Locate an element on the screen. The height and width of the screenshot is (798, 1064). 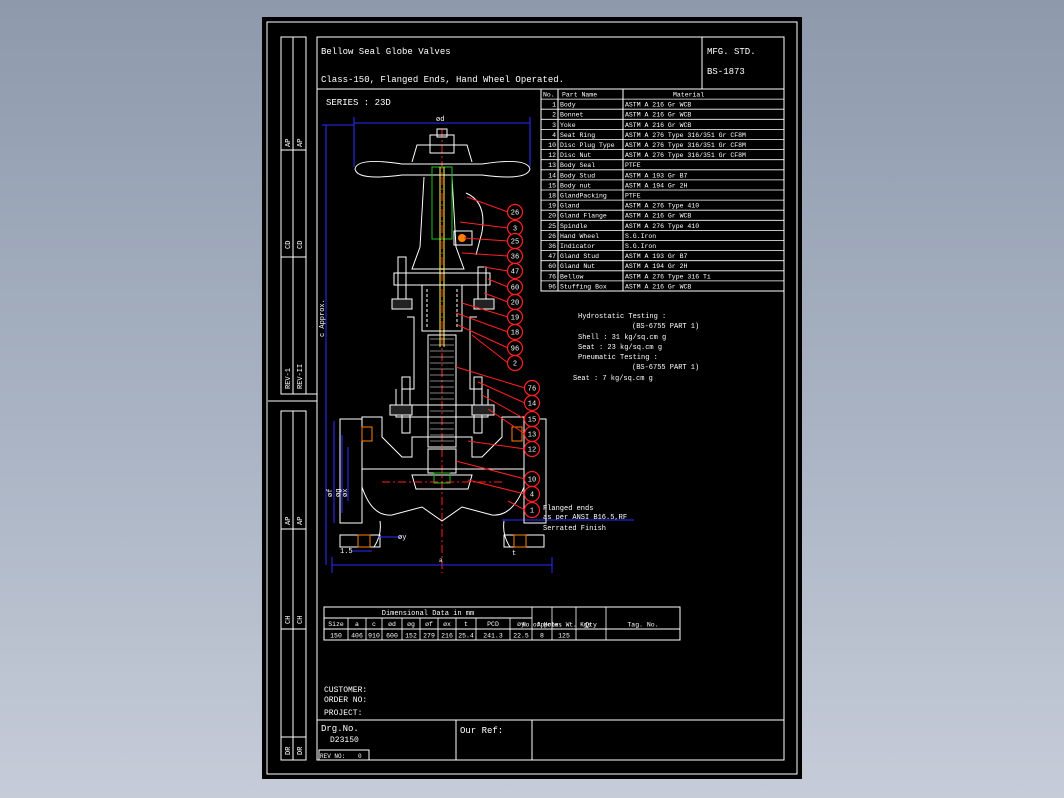
callout-number: 4 is located at coordinates (532, 496).